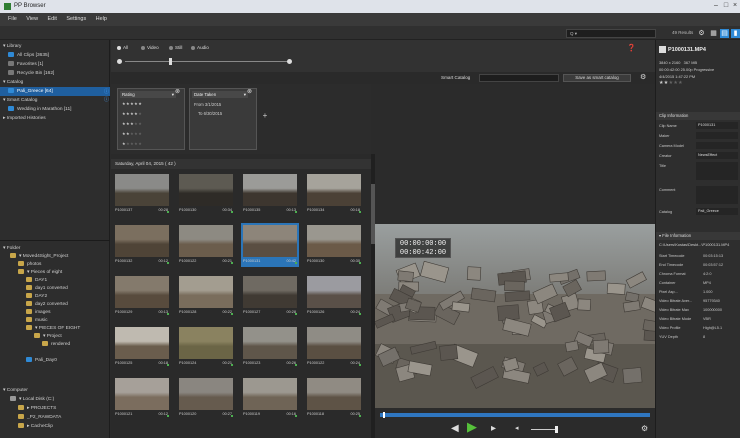 The width and height of the screenshot is (740, 438). What do you see at coordinates (671, 83) in the screenshot?
I see `clip-rating: ★★★★★` at bounding box center [671, 83].